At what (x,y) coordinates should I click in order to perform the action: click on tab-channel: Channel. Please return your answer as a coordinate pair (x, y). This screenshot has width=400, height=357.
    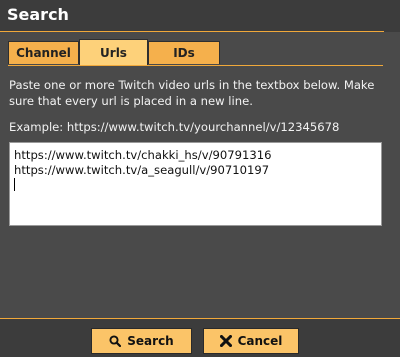
    Looking at the image, I should click on (43, 52).